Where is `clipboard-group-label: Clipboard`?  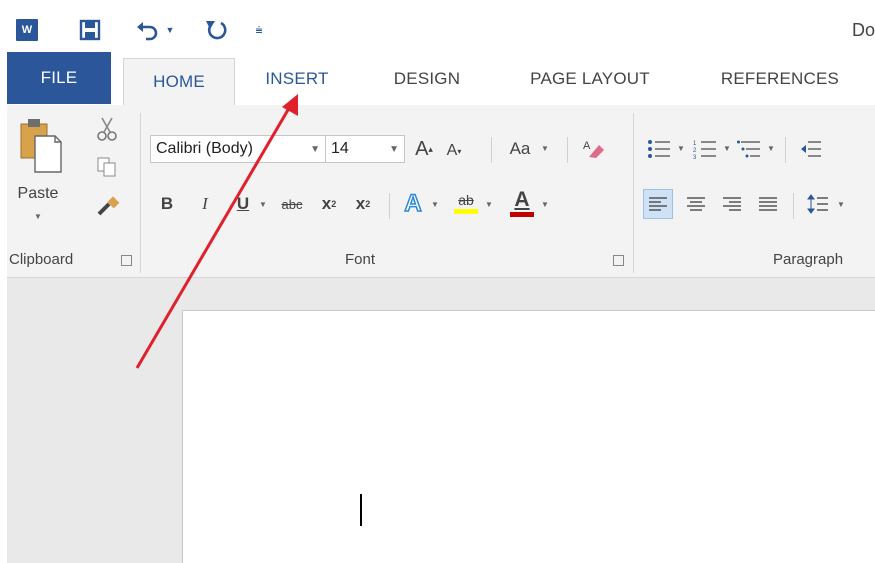
clipboard-group-label: Clipboard is located at coordinates (41, 259).